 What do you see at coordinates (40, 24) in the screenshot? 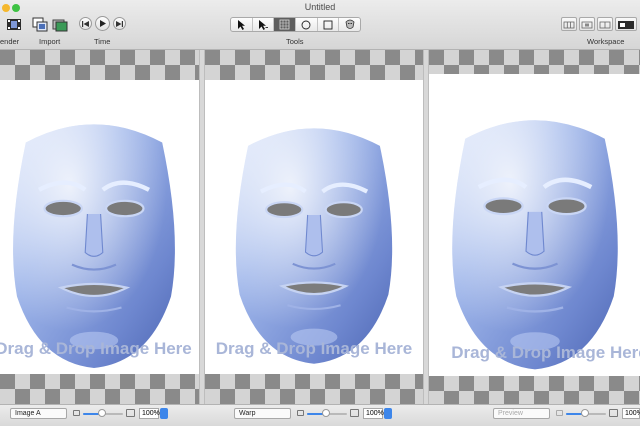
I see `import-image-icon` at bounding box center [40, 24].